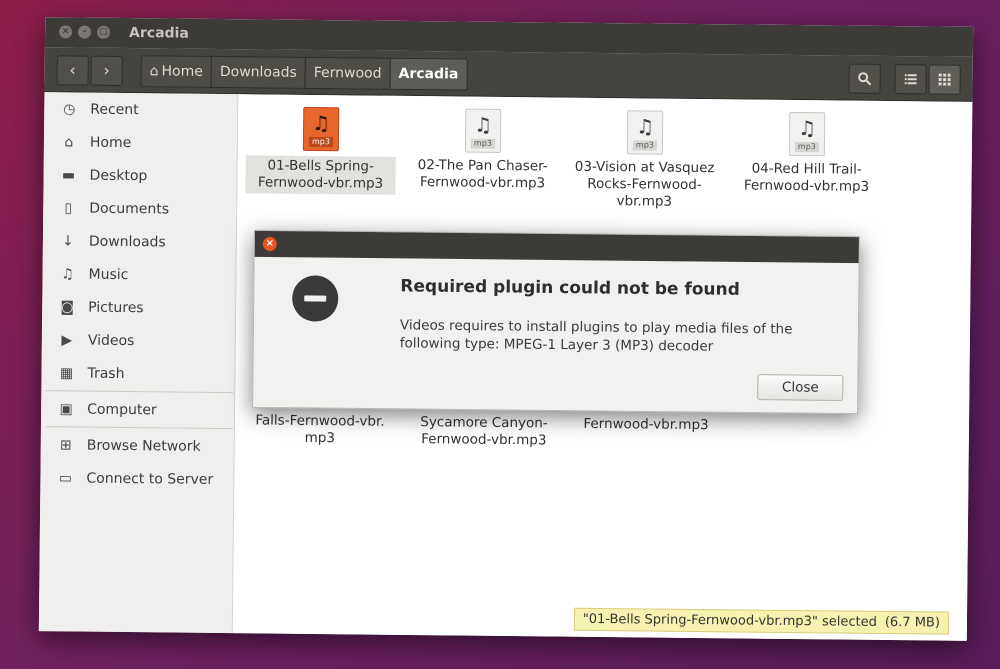 This screenshot has height=669, width=1000. I want to click on list-view-button, so click(910, 79).